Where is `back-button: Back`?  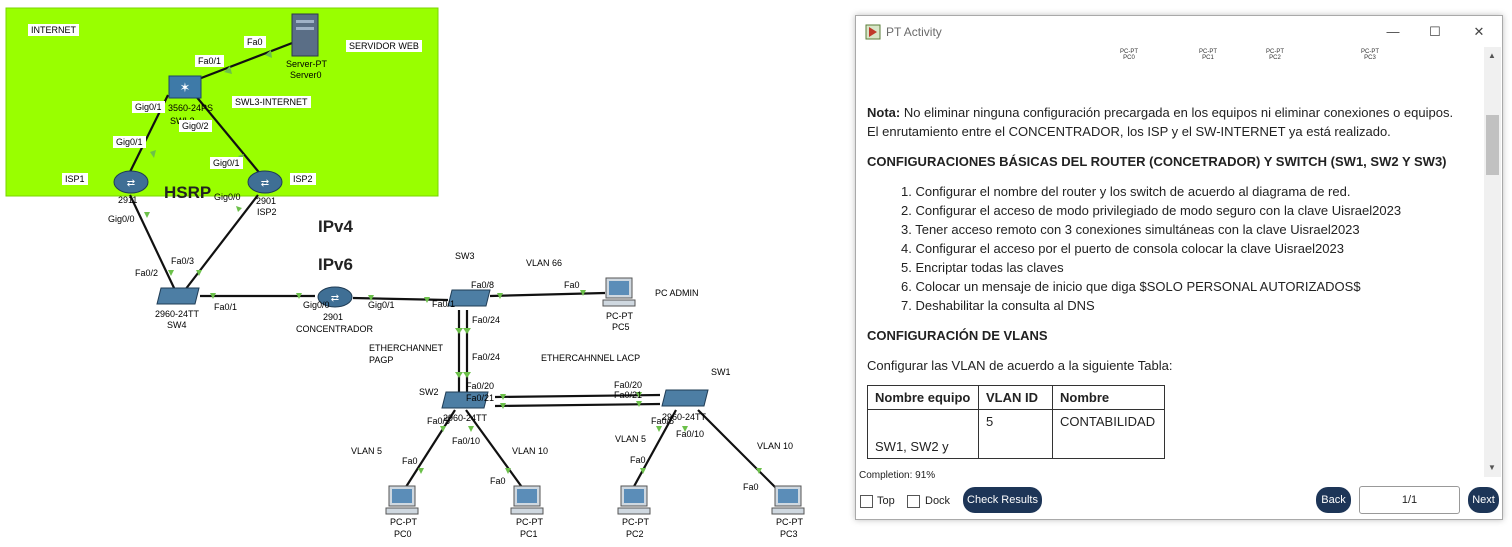 back-button: Back is located at coordinates (1333, 500).